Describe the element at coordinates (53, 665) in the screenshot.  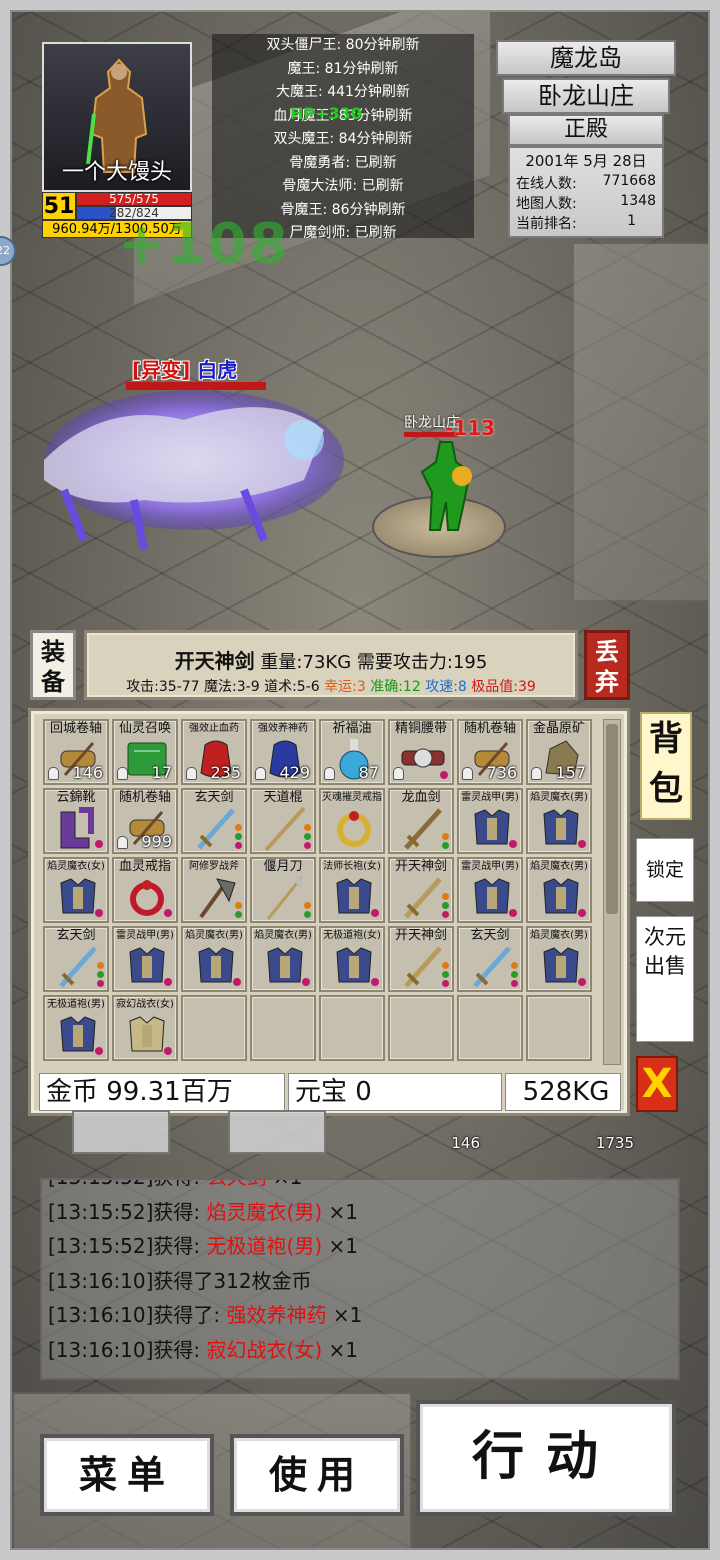
I see `equip-button: 装备` at that location.